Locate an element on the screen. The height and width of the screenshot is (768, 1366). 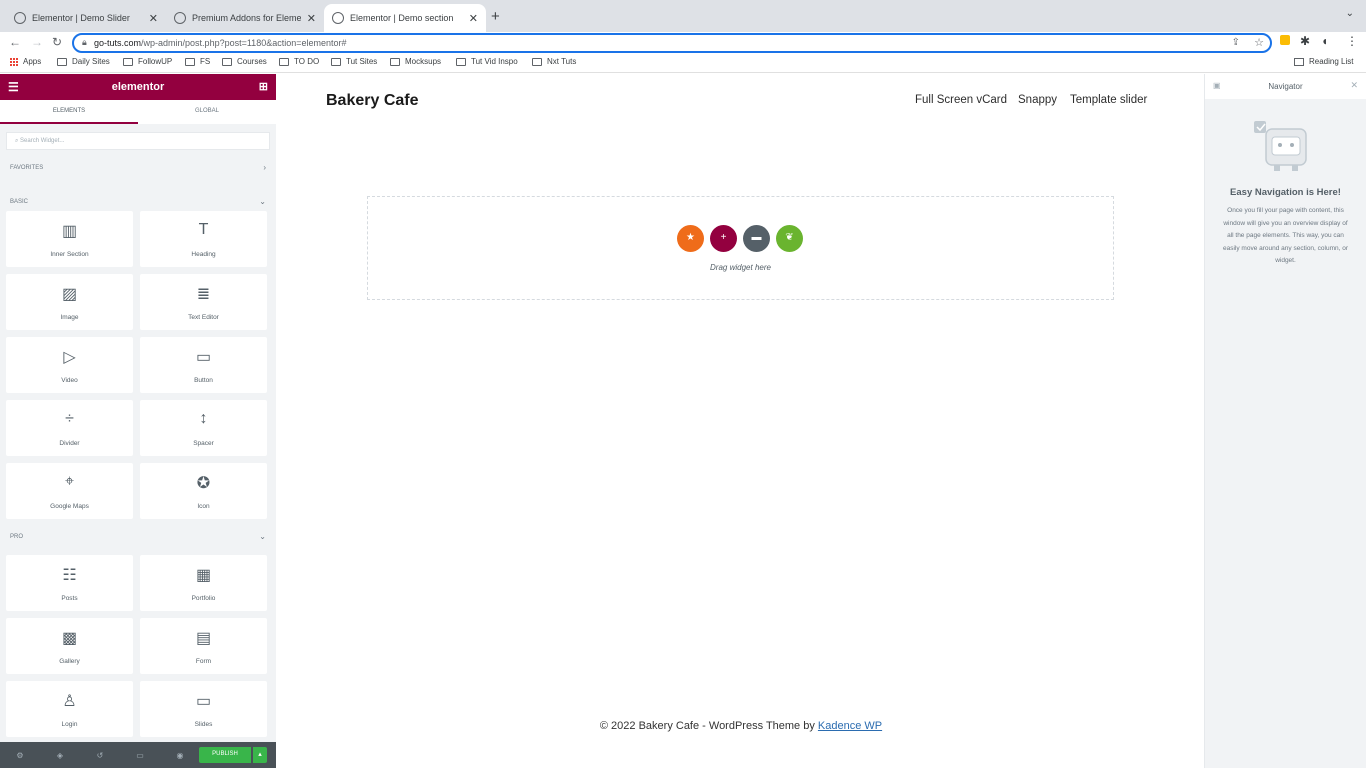
puzzle-icon: ✱ is located at coordinates (1305, 41).